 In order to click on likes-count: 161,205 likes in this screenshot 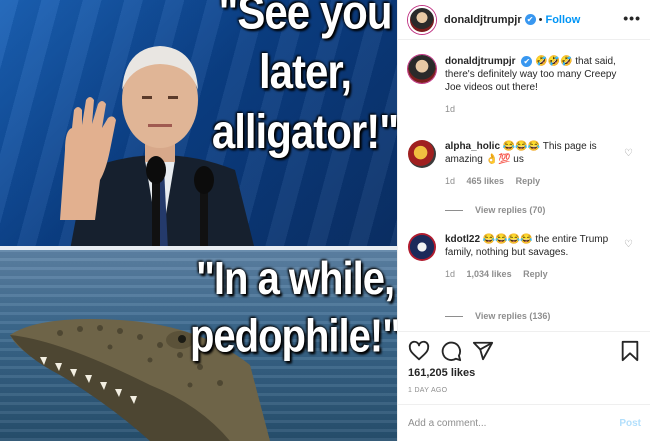, I will do `click(441, 373)`.